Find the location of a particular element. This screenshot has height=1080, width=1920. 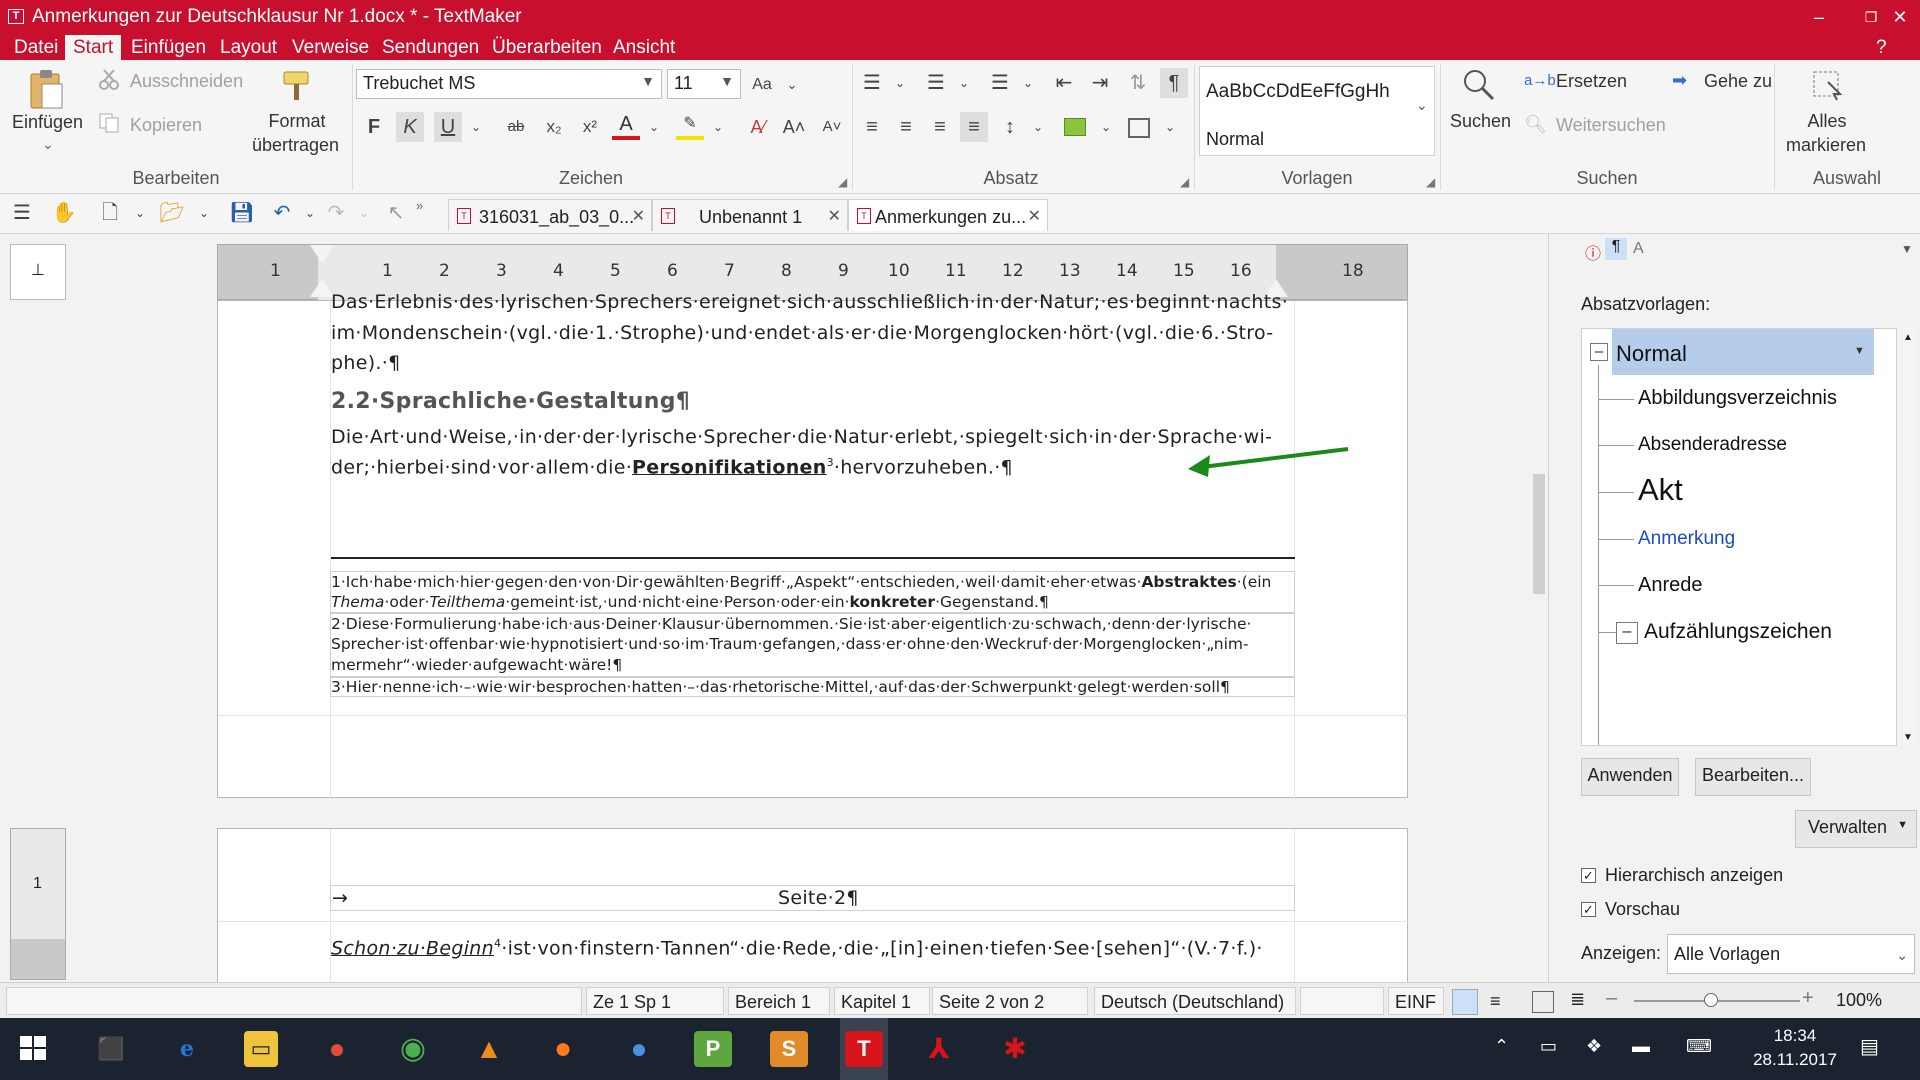

underline-button: U is located at coordinates (448, 127).